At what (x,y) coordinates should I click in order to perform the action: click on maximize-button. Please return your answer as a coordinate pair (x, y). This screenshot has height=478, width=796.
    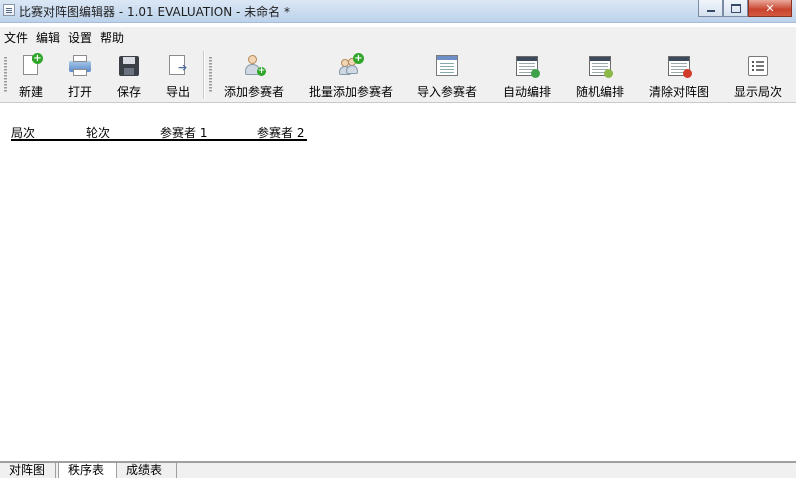
    Looking at the image, I should click on (735, 8).